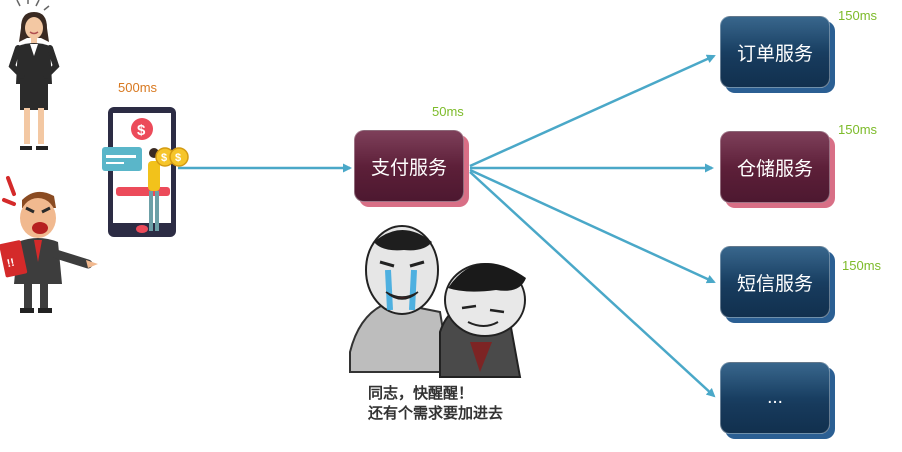 This screenshot has height=452, width=902. What do you see at coordinates (49, 244) in the screenshot?
I see `angry-boss-icon: !!` at bounding box center [49, 244].